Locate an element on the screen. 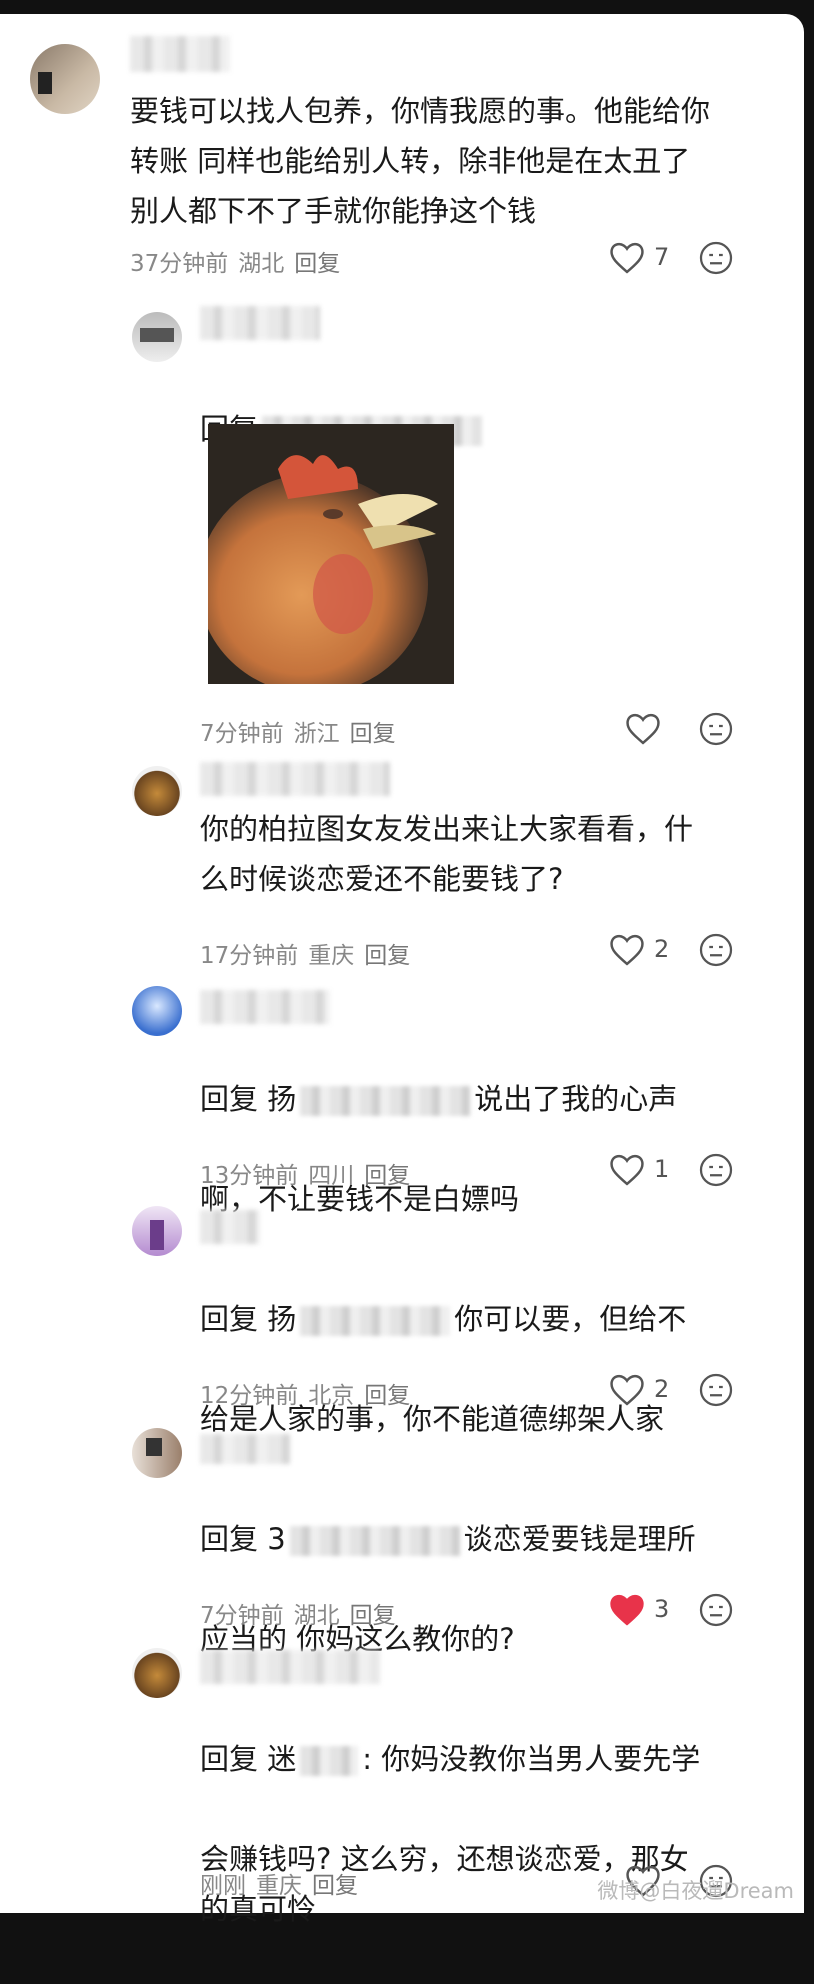 Image resolution: width=814 pixels, height=1984 pixels. timestamp: 12分钟前 is located at coordinates (249, 1396).